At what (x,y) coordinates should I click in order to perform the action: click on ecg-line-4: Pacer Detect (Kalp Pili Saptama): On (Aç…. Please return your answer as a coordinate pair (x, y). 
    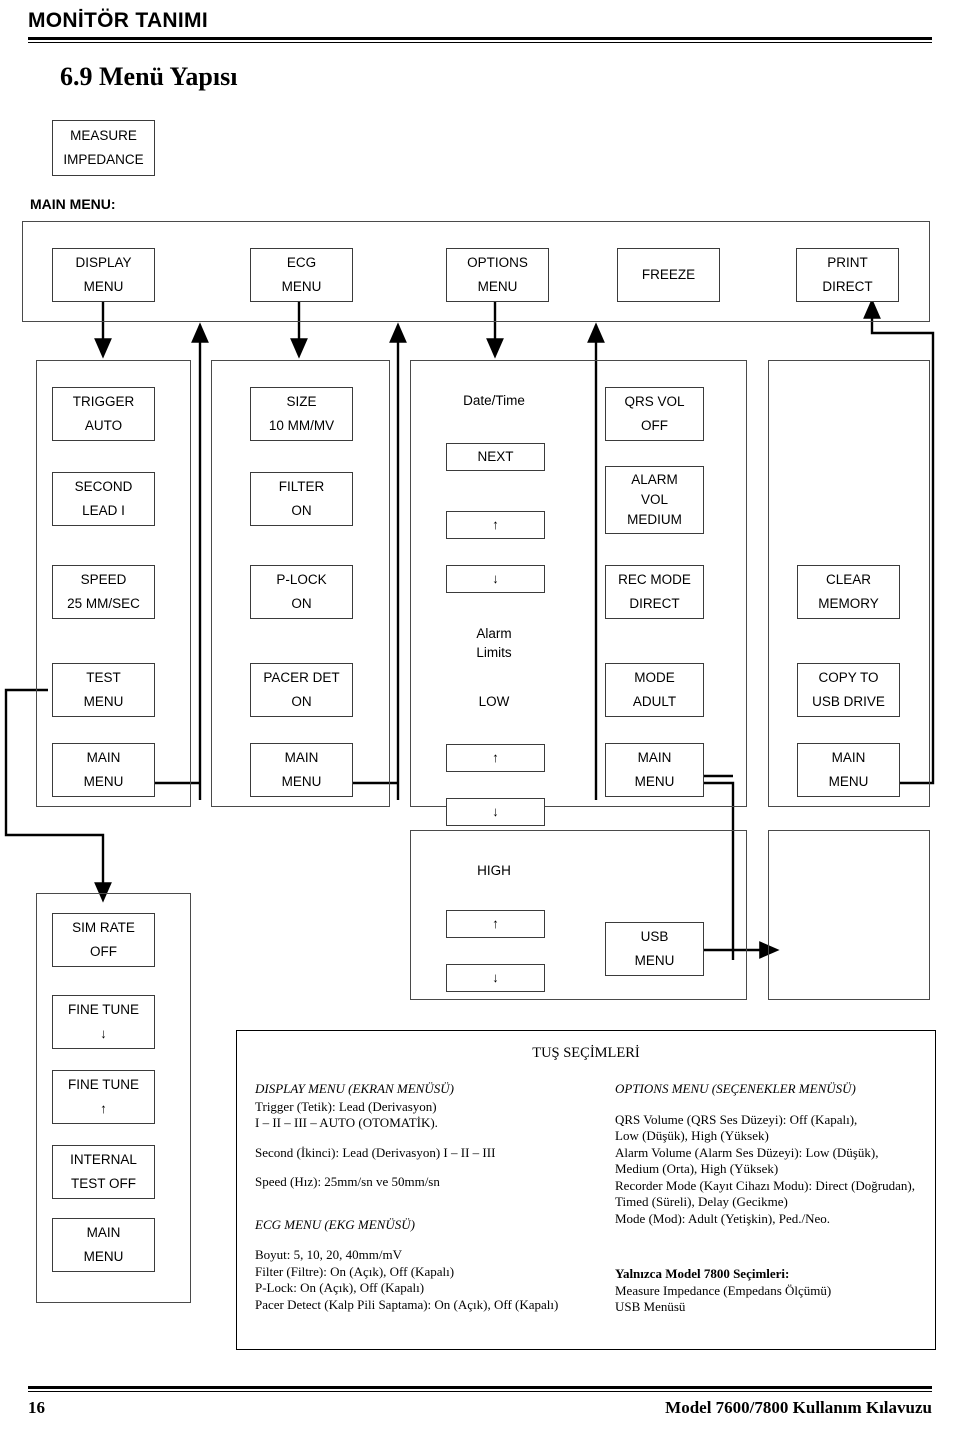
    Looking at the image, I should click on (407, 1304).